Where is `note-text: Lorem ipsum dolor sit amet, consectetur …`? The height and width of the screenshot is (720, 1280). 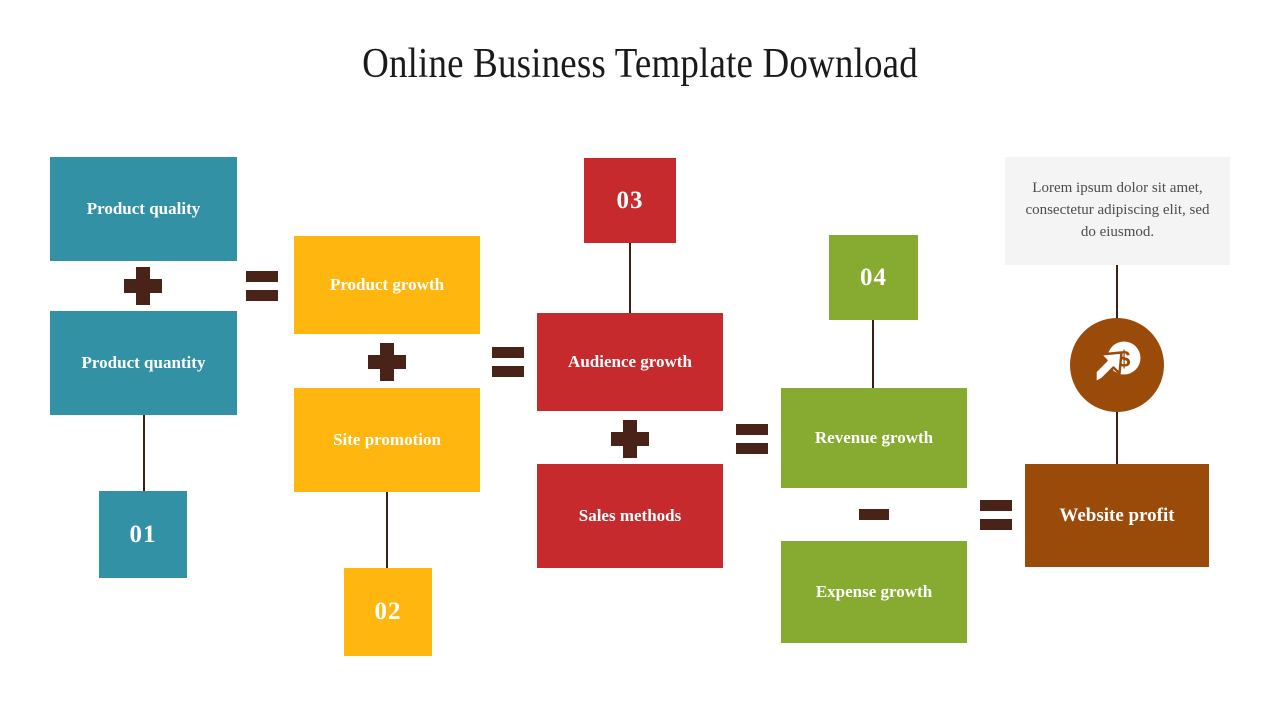
note-text: Lorem ipsum dolor sit amet, consectetur … is located at coordinates (1117, 210).